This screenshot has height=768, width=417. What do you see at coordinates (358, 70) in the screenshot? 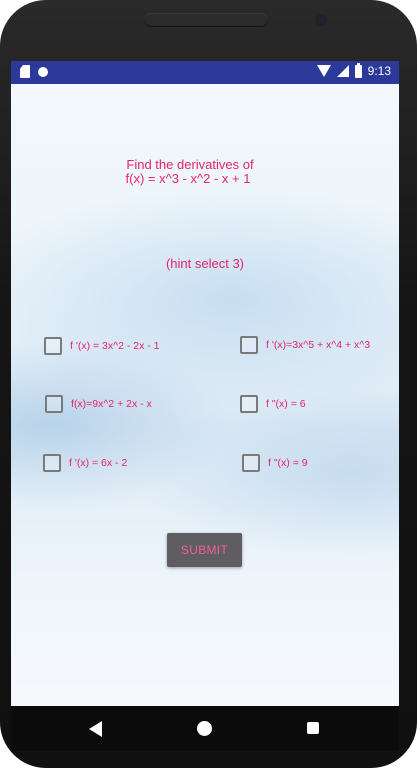
I see `battery-icon` at bounding box center [358, 70].